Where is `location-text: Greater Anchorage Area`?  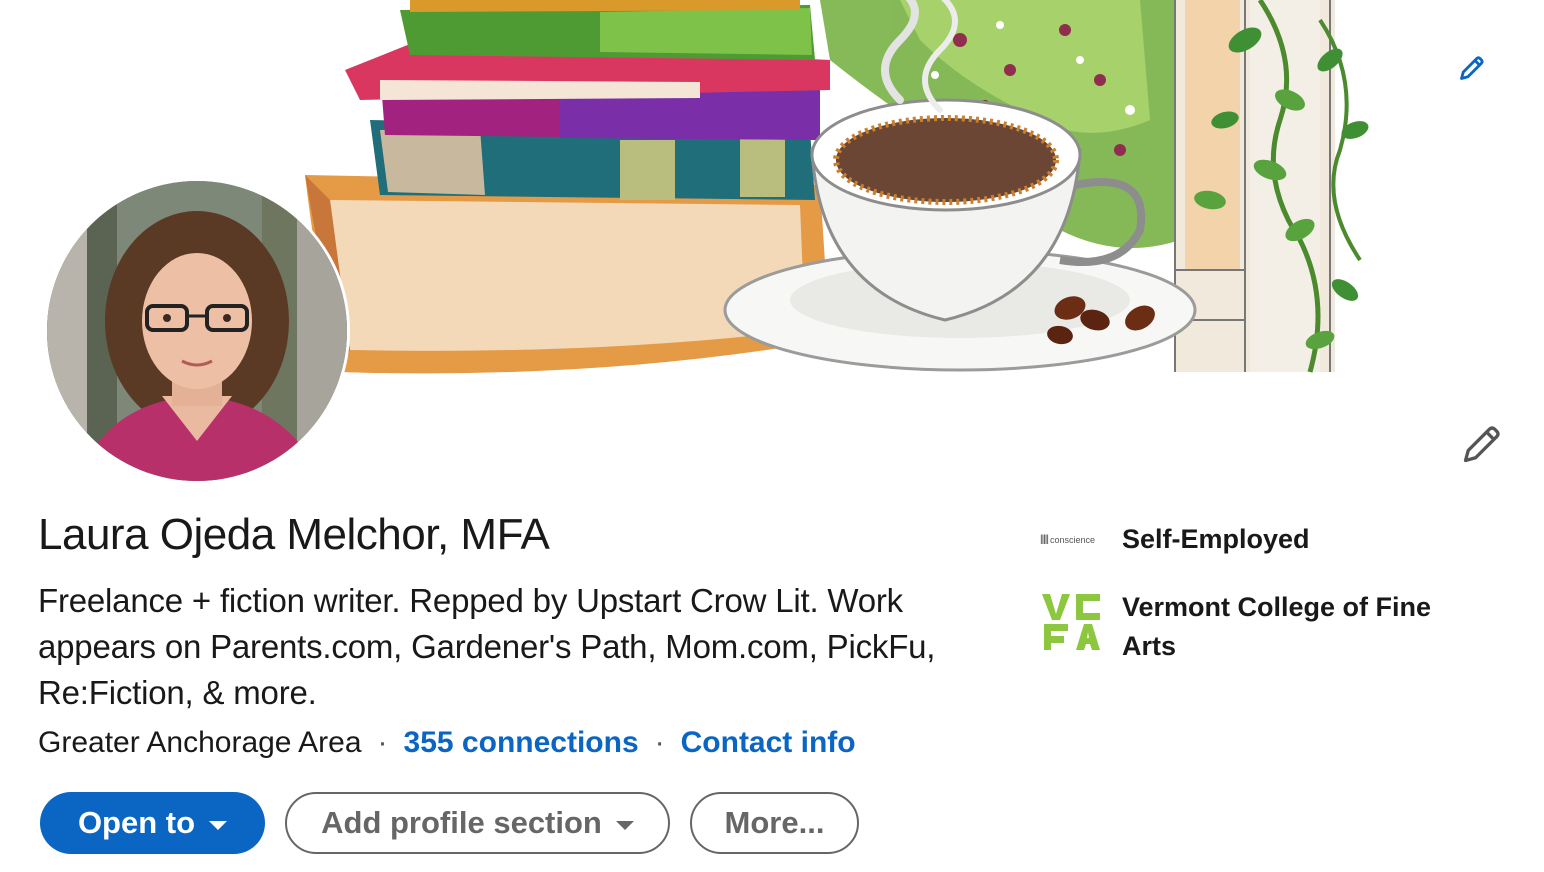 location-text: Greater Anchorage Area is located at coordinates (200, 742).